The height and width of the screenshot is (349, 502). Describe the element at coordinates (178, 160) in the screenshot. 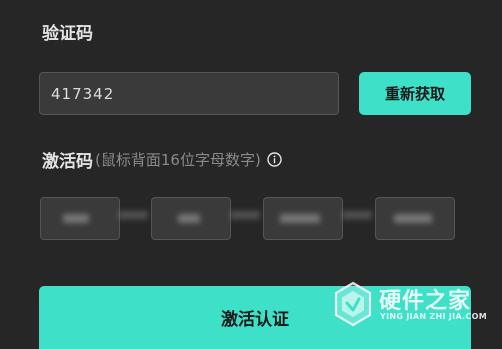

I see `activation-code-hint: (鼠标背面16位字母数字)` at that location.